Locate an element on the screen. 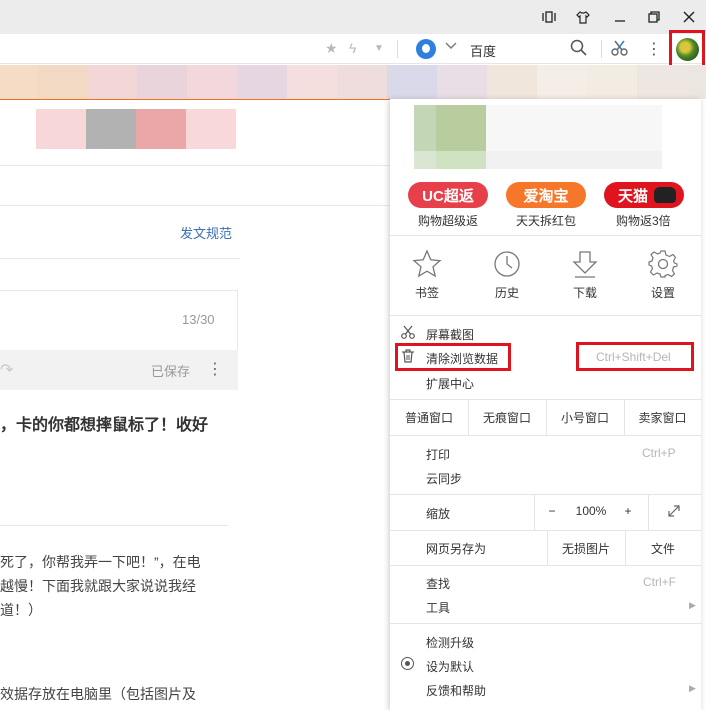  article-text: 死了，你帮我弄一下吧！”，在电 is located at coordinates (100, 562).